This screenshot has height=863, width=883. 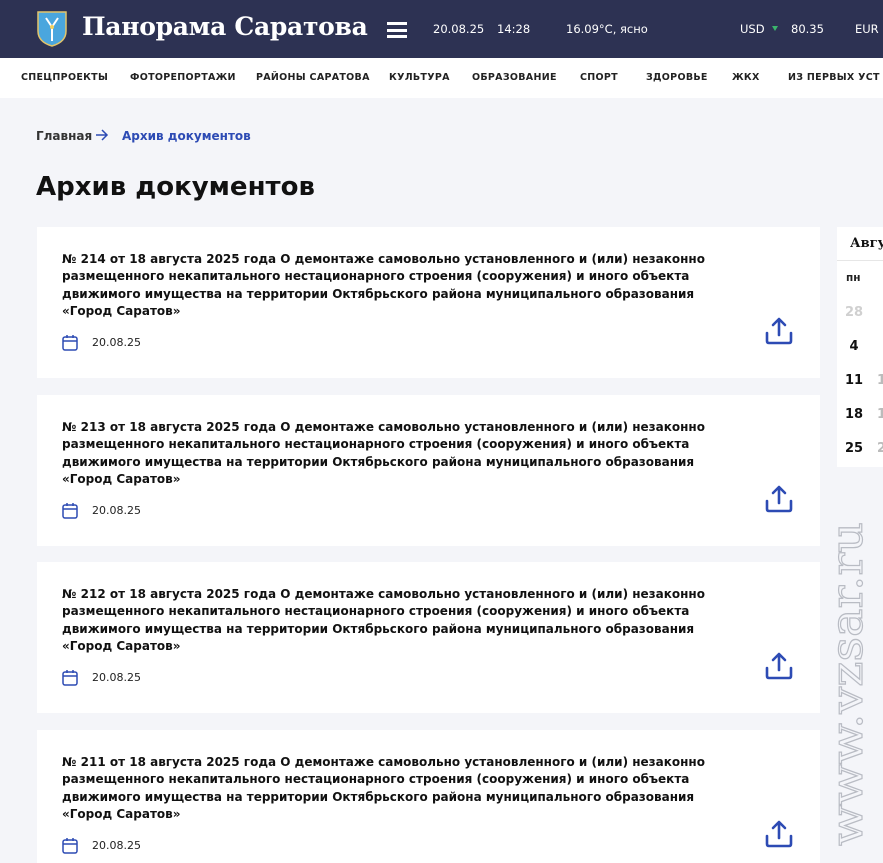 What do you see at coordinates (880, 448) in the screenshot?
I see `calendar-day-next-column: 2` at bounding box center [880, 448].